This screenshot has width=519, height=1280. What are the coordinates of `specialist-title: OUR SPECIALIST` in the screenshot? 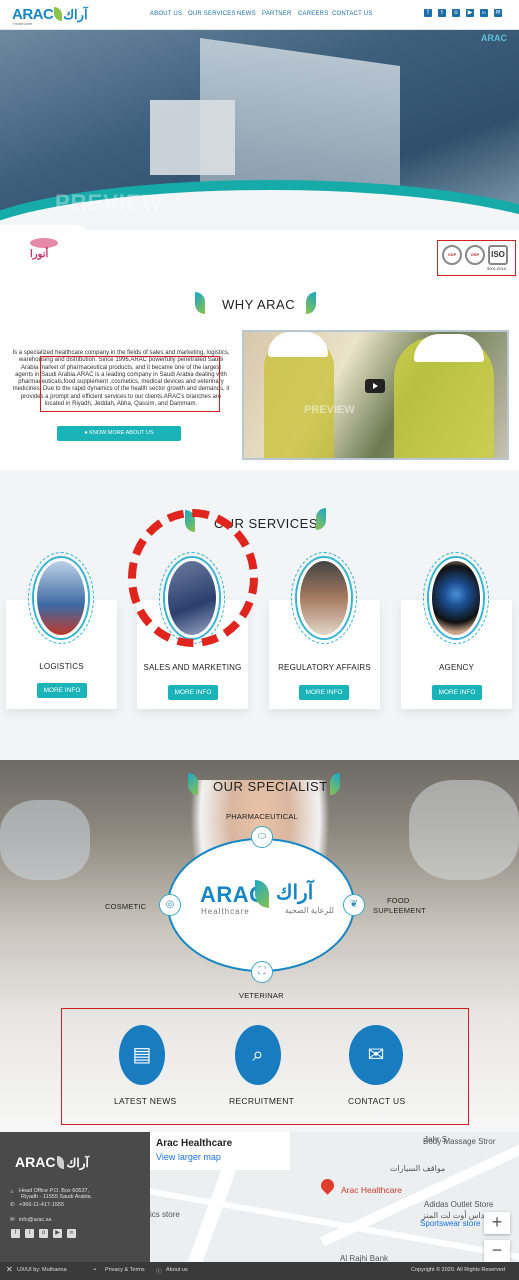 It's located at (270, 786).